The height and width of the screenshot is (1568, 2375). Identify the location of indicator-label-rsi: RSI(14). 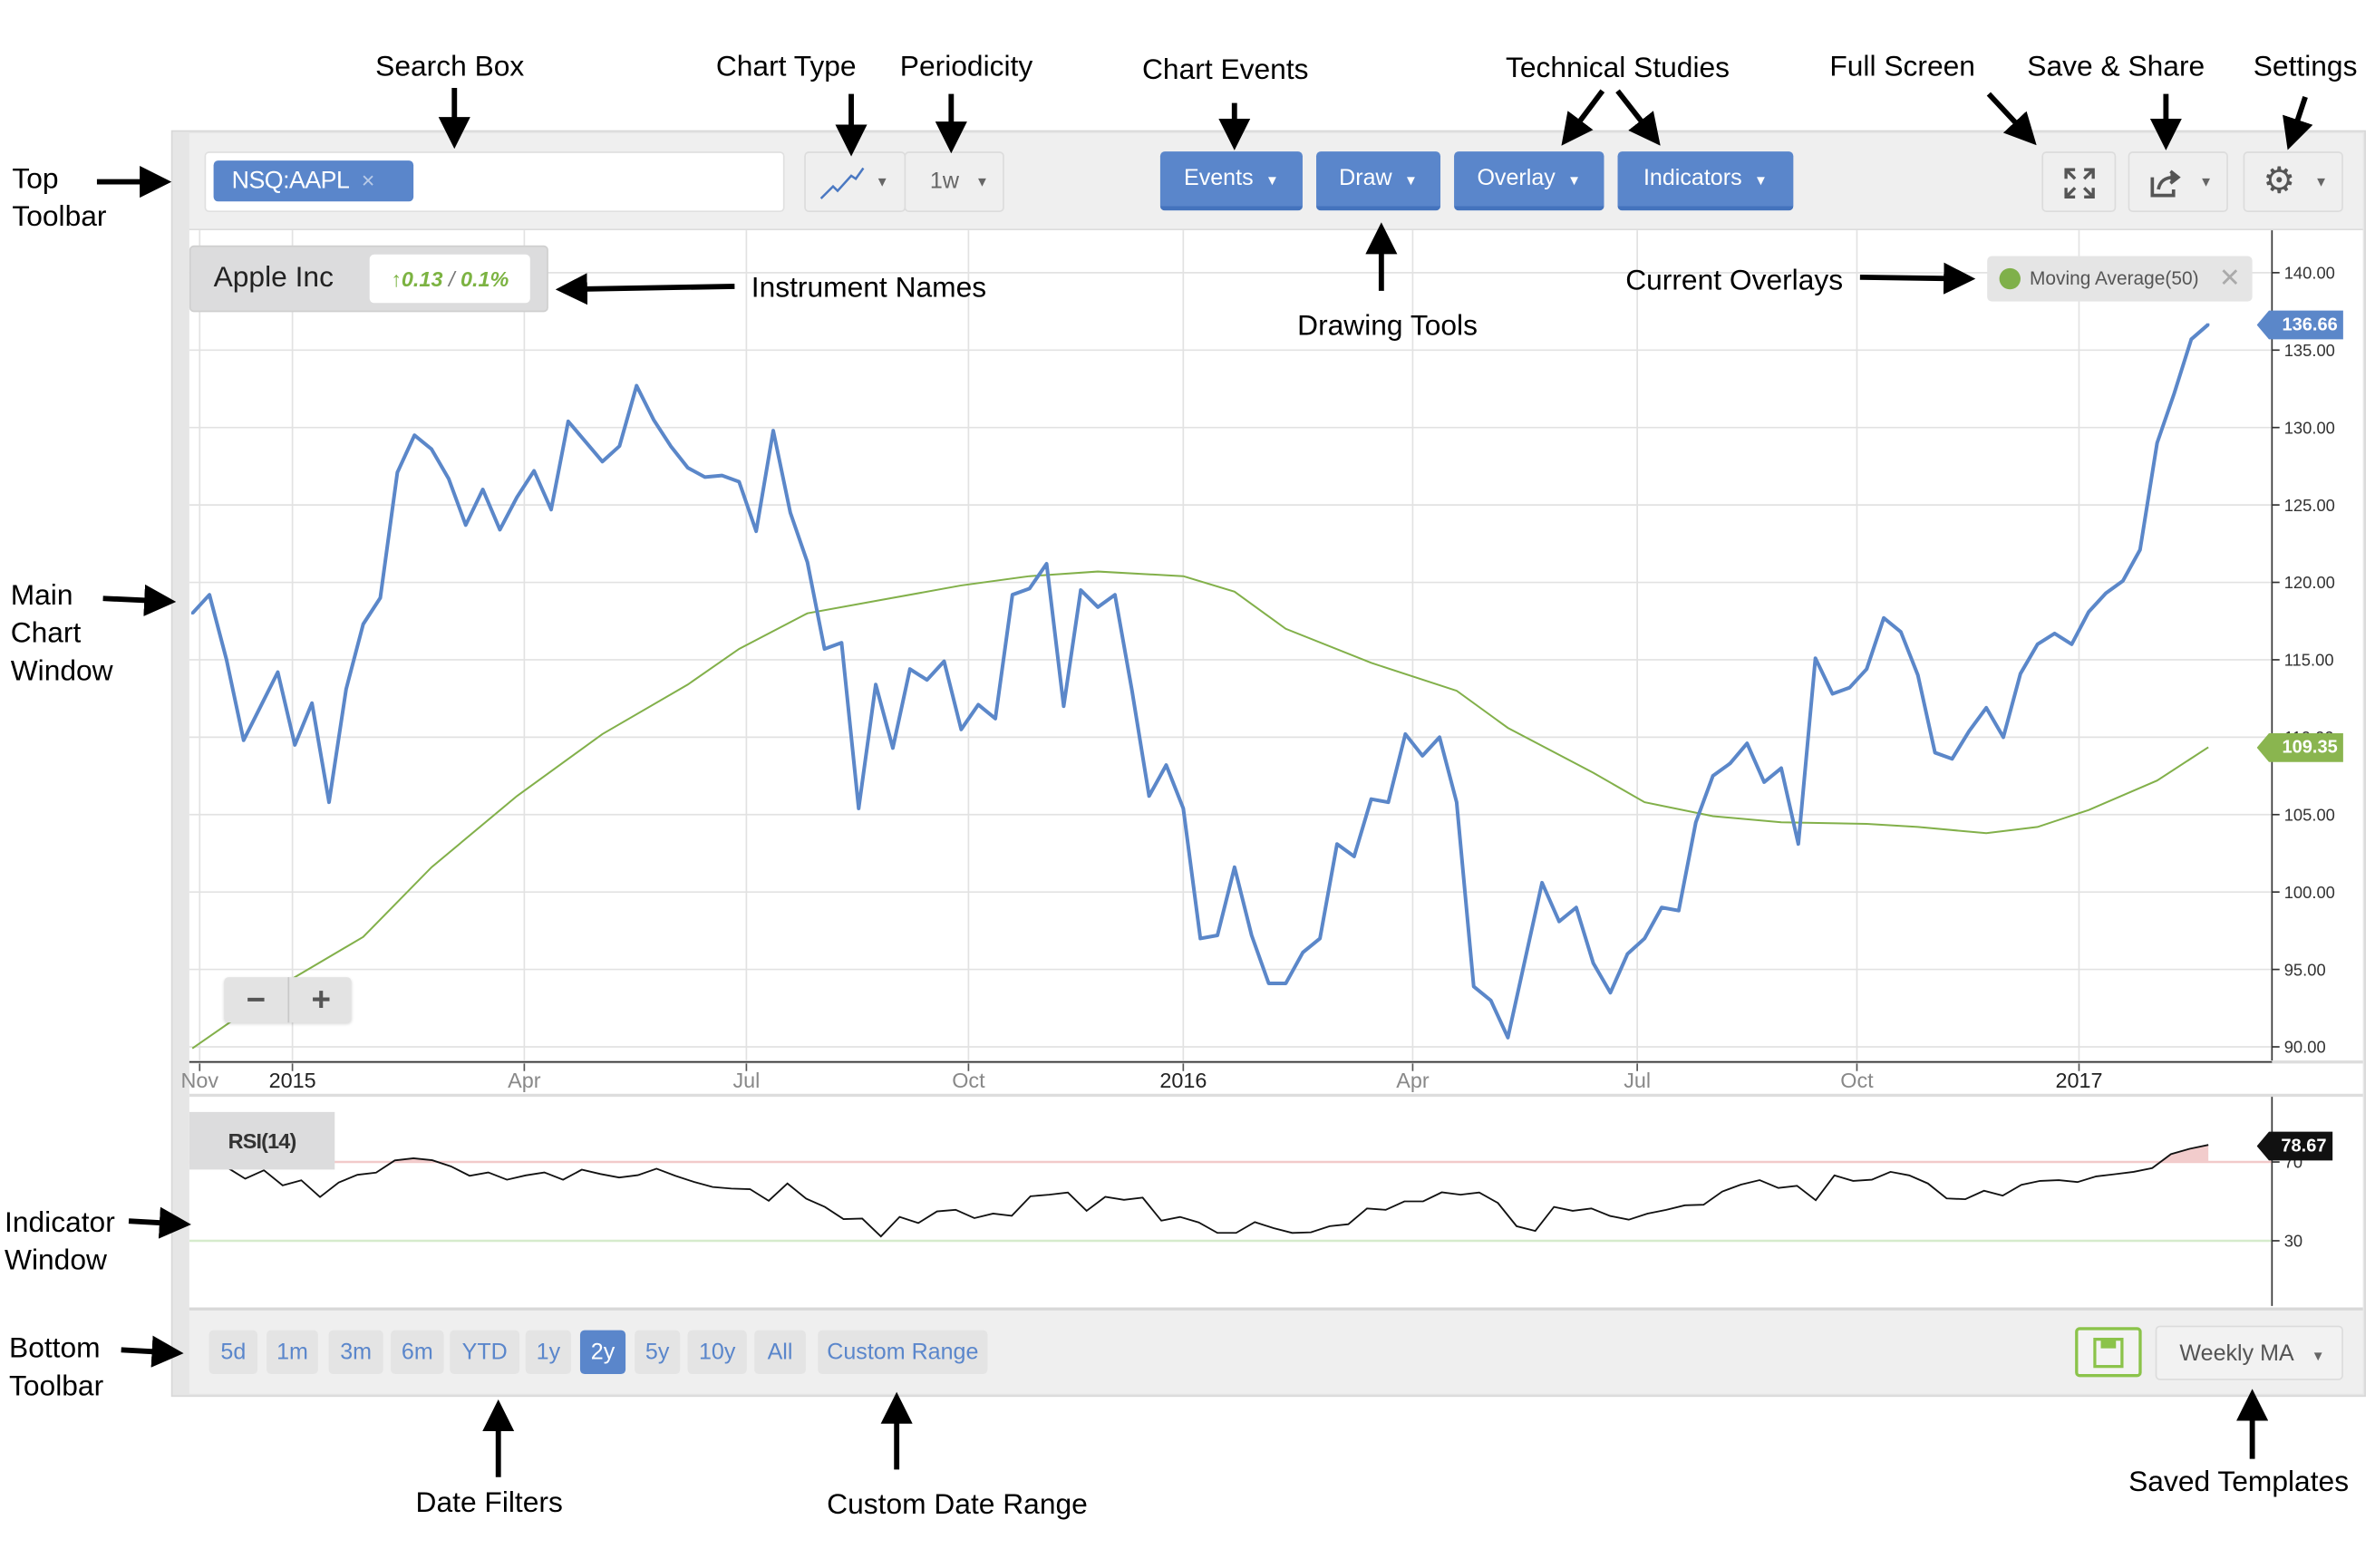
(262, 1140).